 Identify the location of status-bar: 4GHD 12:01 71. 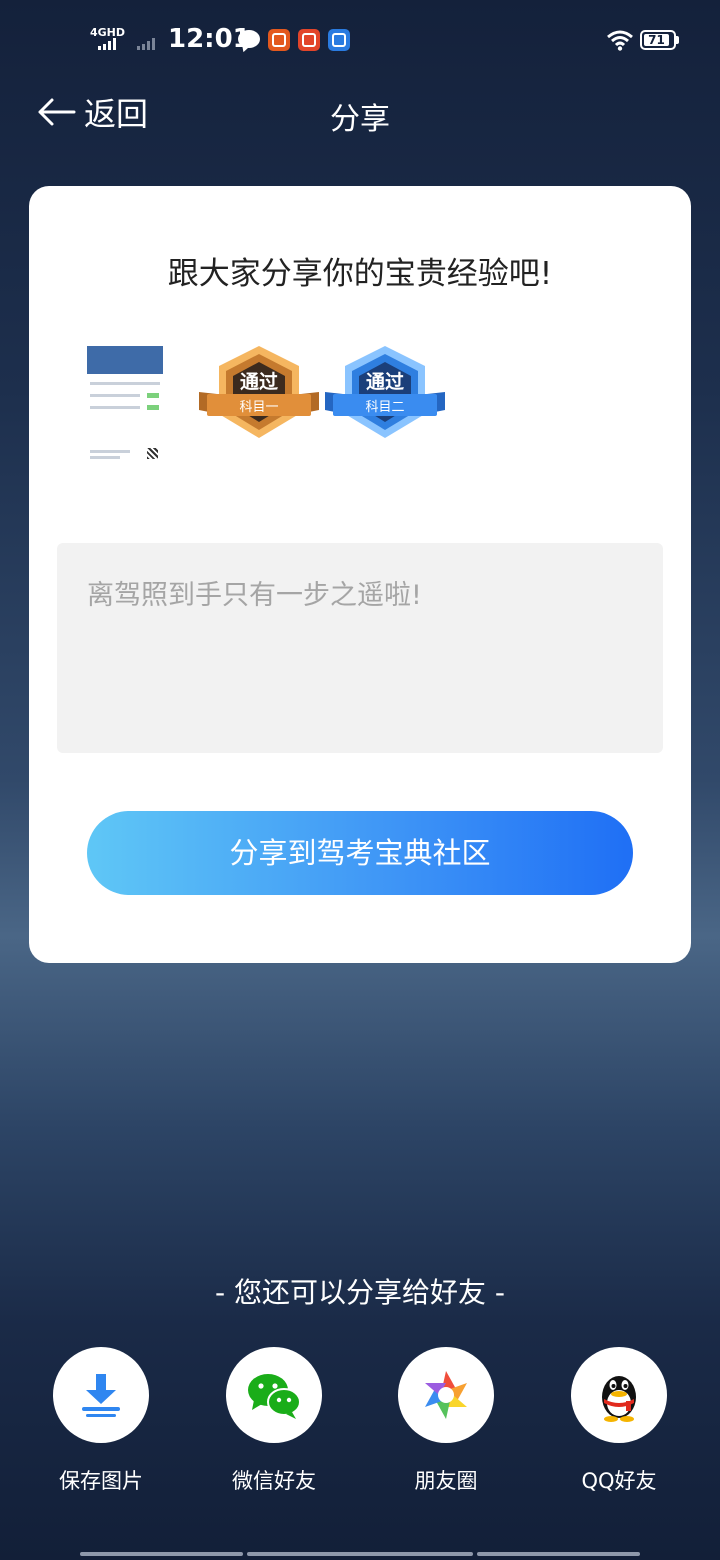
(360, 40).